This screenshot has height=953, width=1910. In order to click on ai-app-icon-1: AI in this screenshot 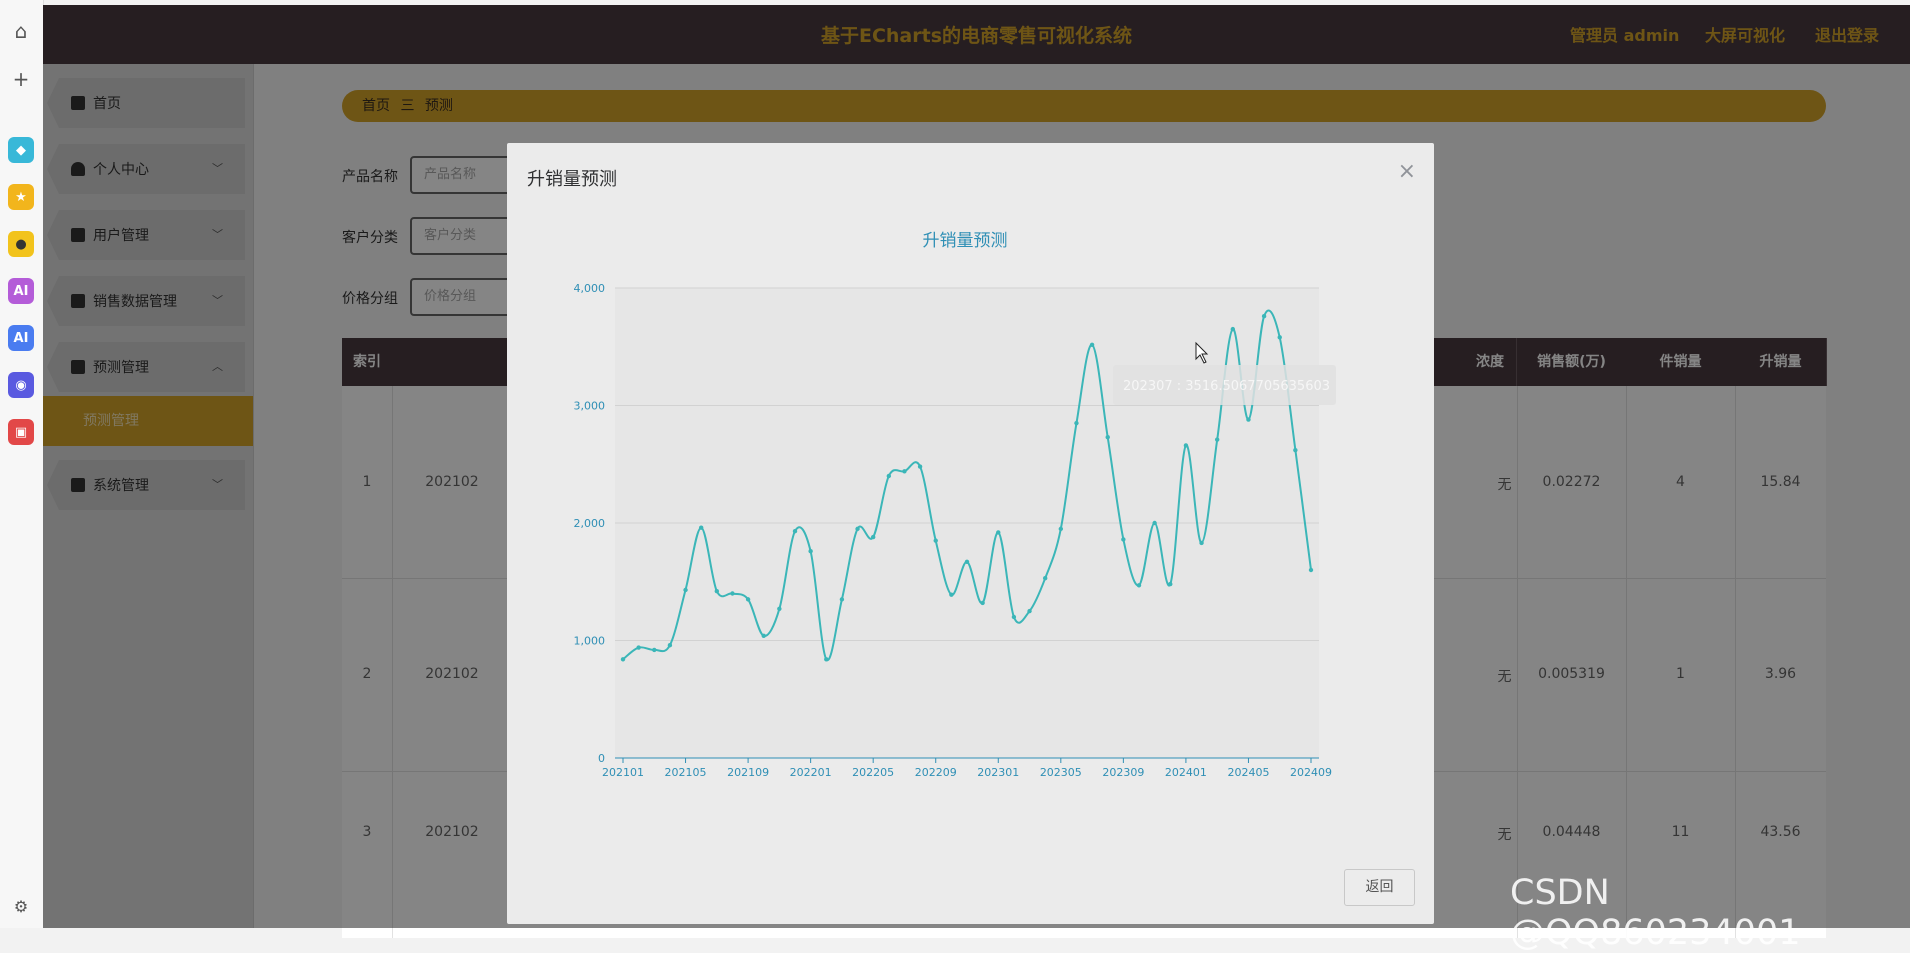, I will do `click(21, 291)`.